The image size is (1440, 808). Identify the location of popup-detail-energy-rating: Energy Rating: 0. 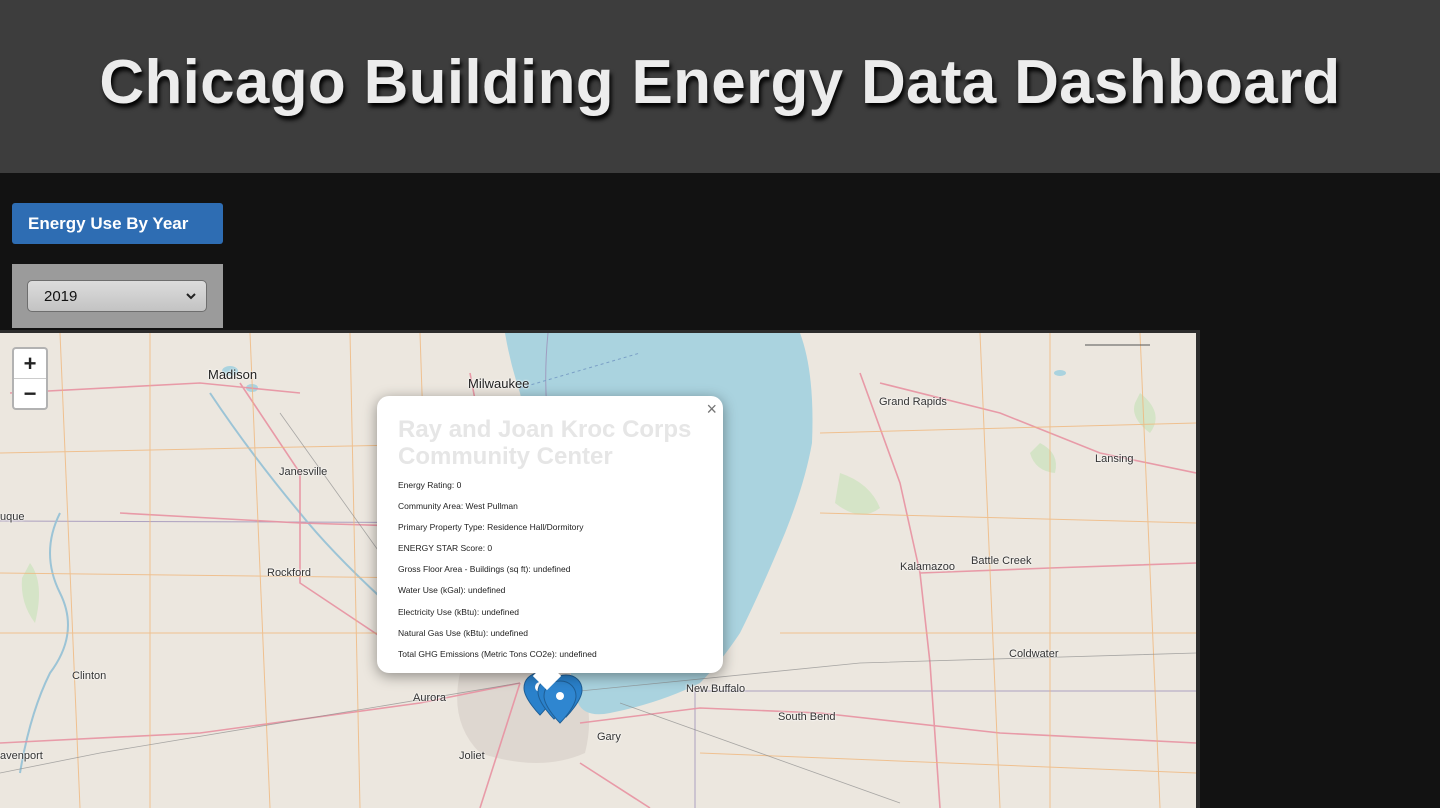
(430, 485).